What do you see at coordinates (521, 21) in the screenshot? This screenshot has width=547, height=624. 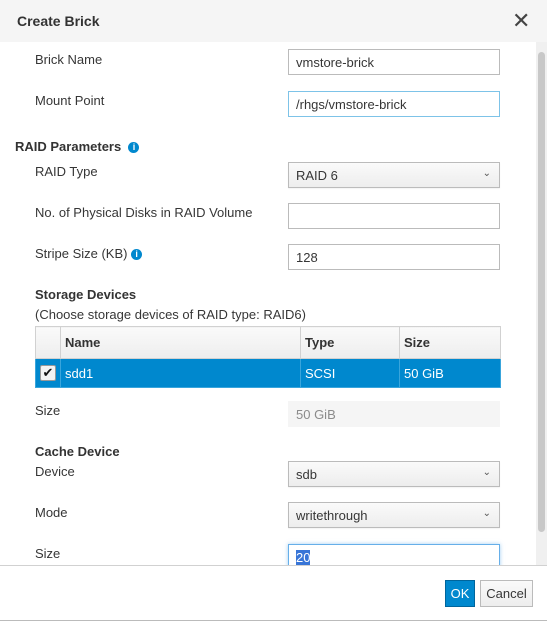 I see `close-icon: ✕` at bounding box center [521, 21].